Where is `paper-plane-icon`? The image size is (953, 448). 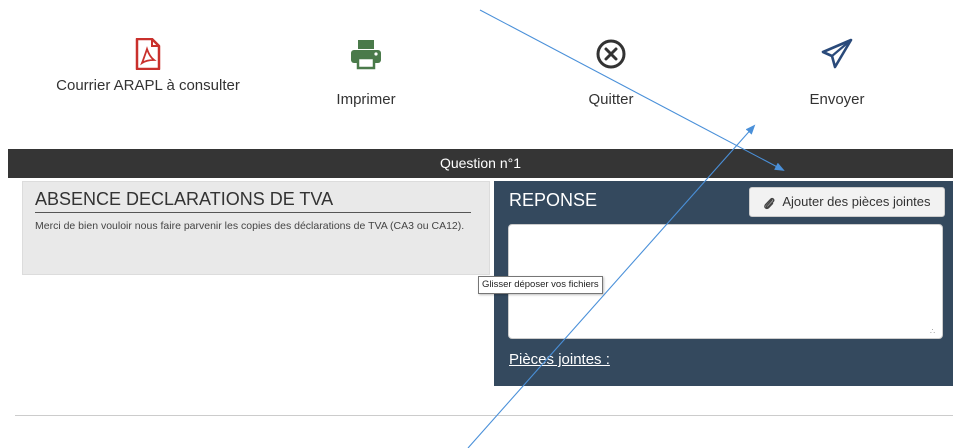
paper-plane-icon is located at coordinates (837, 53).